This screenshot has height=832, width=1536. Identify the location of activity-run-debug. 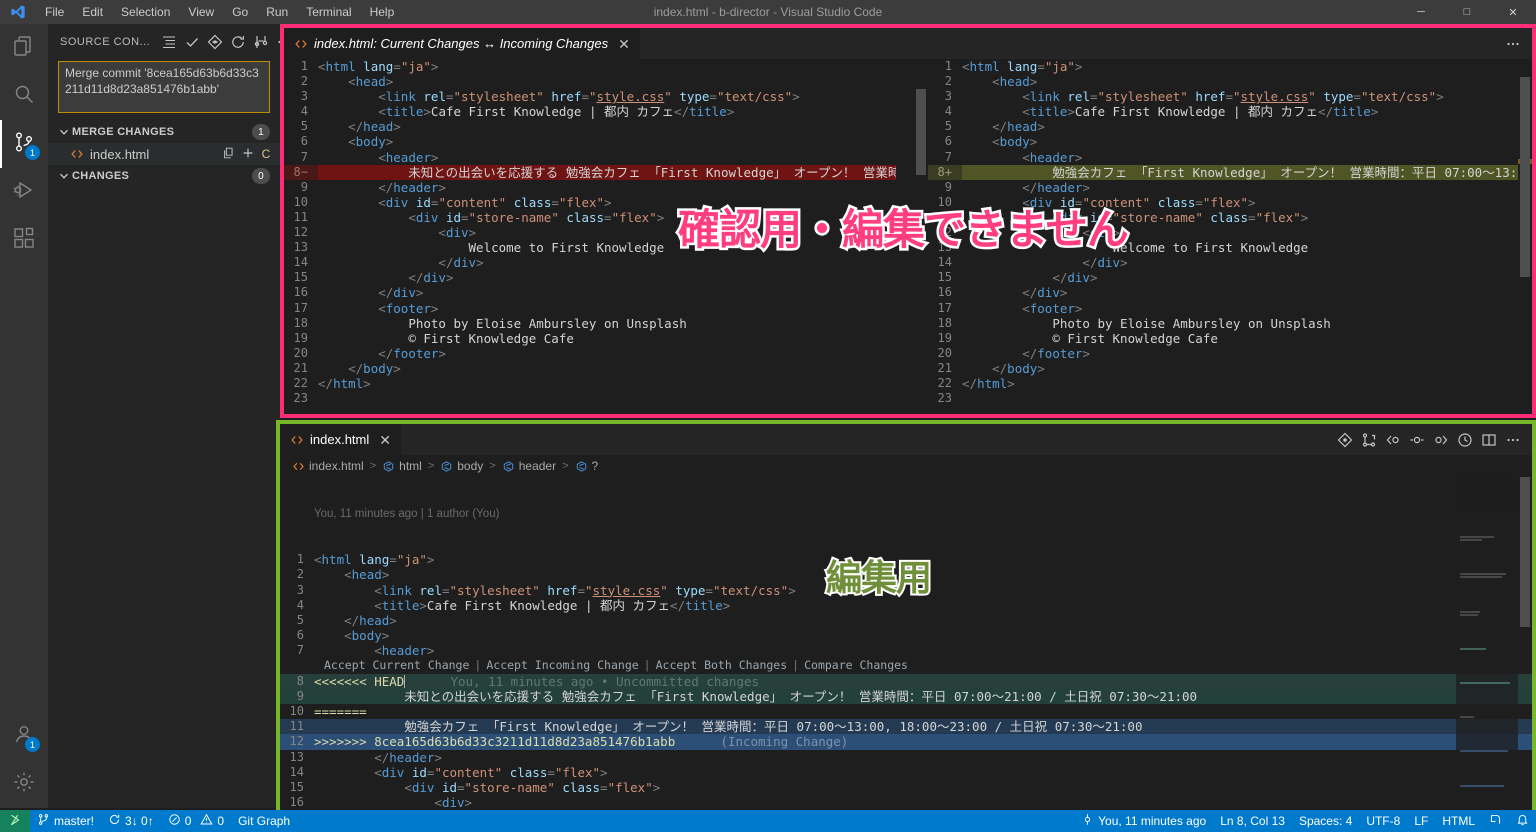
(24, 192).